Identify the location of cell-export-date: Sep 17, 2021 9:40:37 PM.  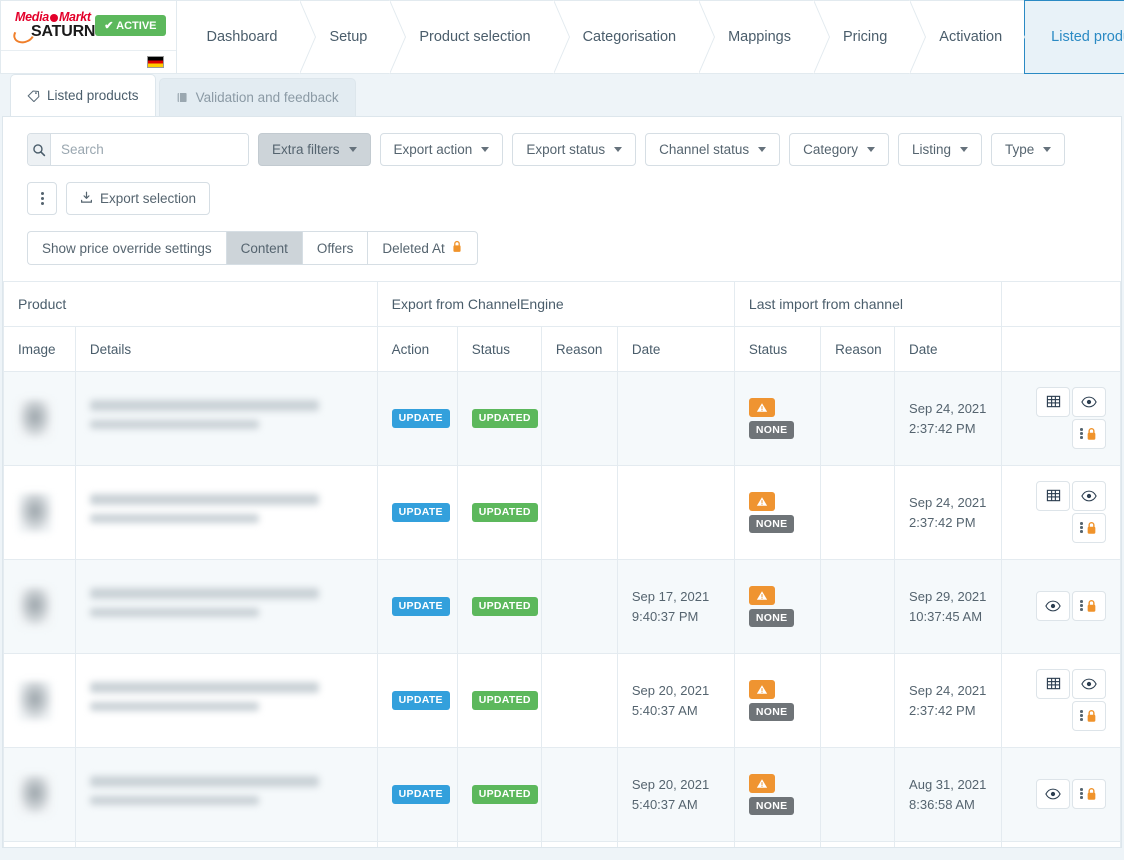
(675, 606).